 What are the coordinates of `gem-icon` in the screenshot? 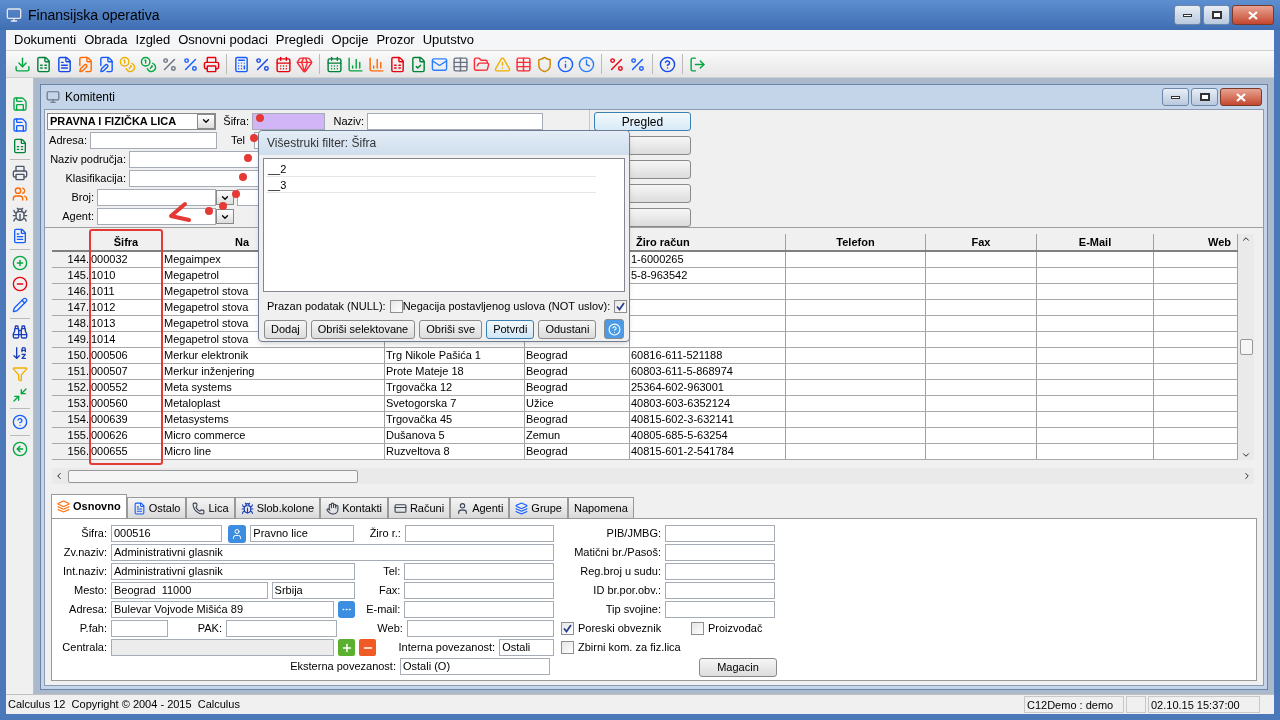 It's located at (304, 64).